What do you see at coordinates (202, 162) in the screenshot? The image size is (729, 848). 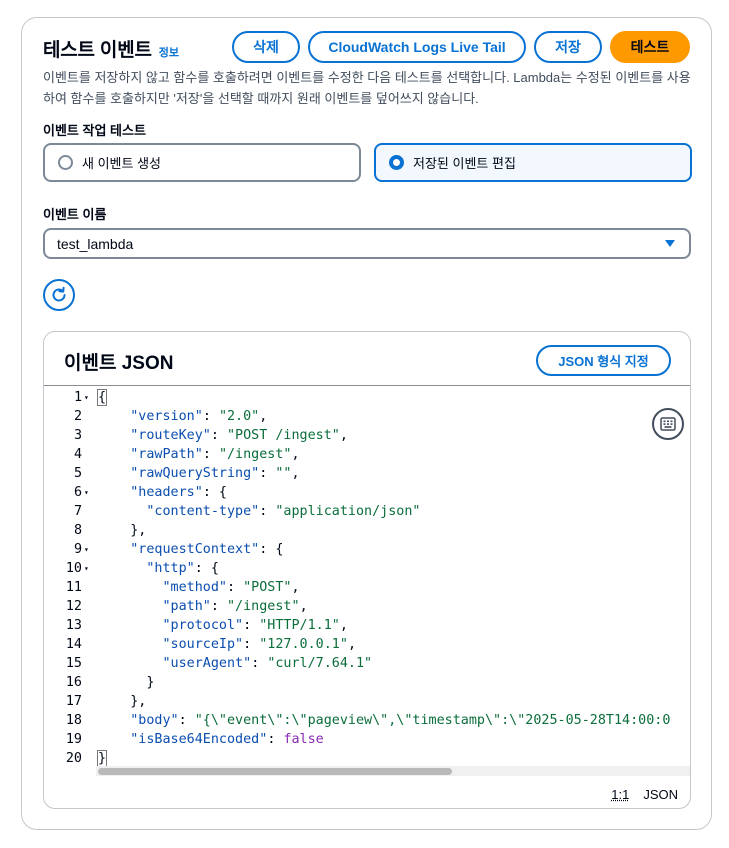 I see `option-create-new-event: 새 이벤트 생성` at bounding box center [202, 162].